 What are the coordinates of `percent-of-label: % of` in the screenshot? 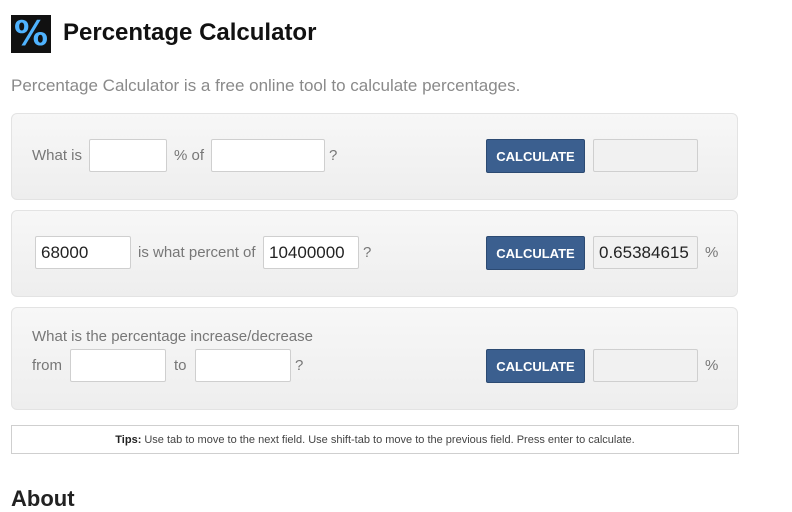 It's located at (189, 155).